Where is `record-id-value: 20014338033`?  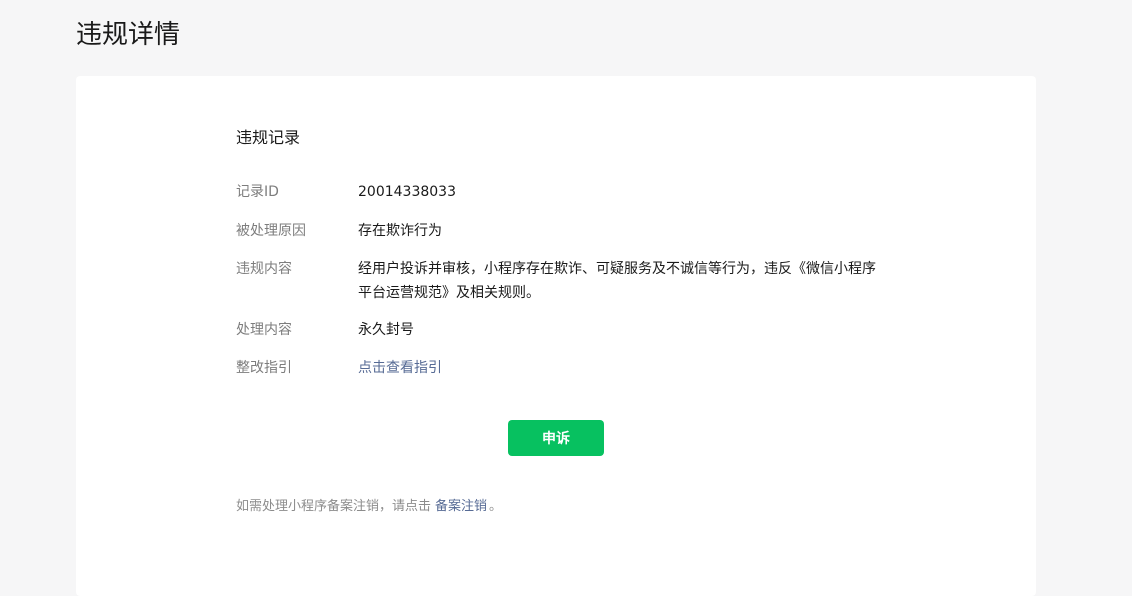 record-id-value: 20014338033 is located at coordinates (407, 192).